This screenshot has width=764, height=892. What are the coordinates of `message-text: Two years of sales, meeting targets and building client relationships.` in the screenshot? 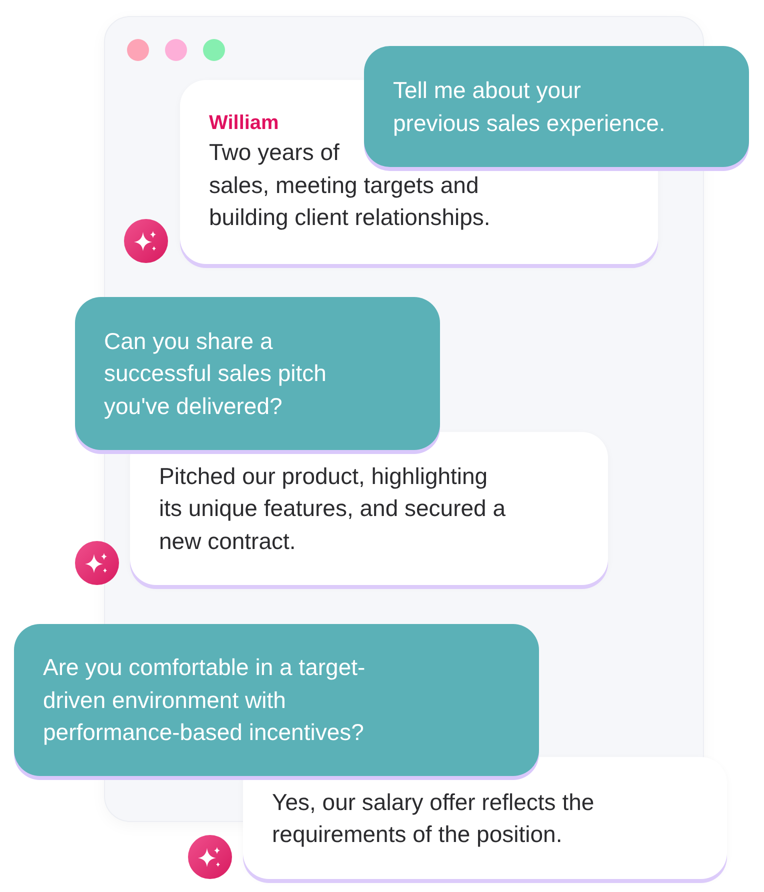 It's located at (350, 185).